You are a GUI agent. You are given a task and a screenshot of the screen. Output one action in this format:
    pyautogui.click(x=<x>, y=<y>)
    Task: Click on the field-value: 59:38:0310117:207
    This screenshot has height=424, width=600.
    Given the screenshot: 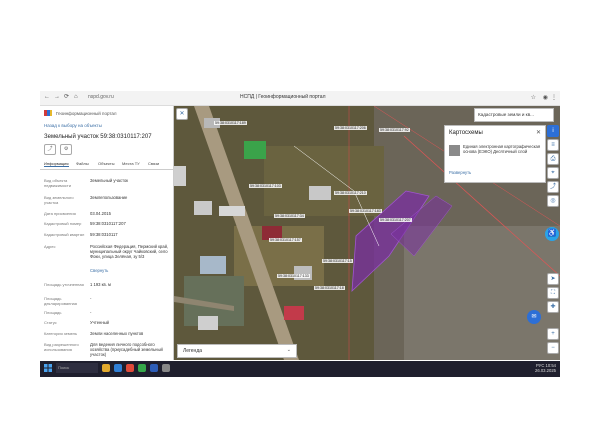 What is the action you would take?
    pyautogui.click(x=108, y=223)
    